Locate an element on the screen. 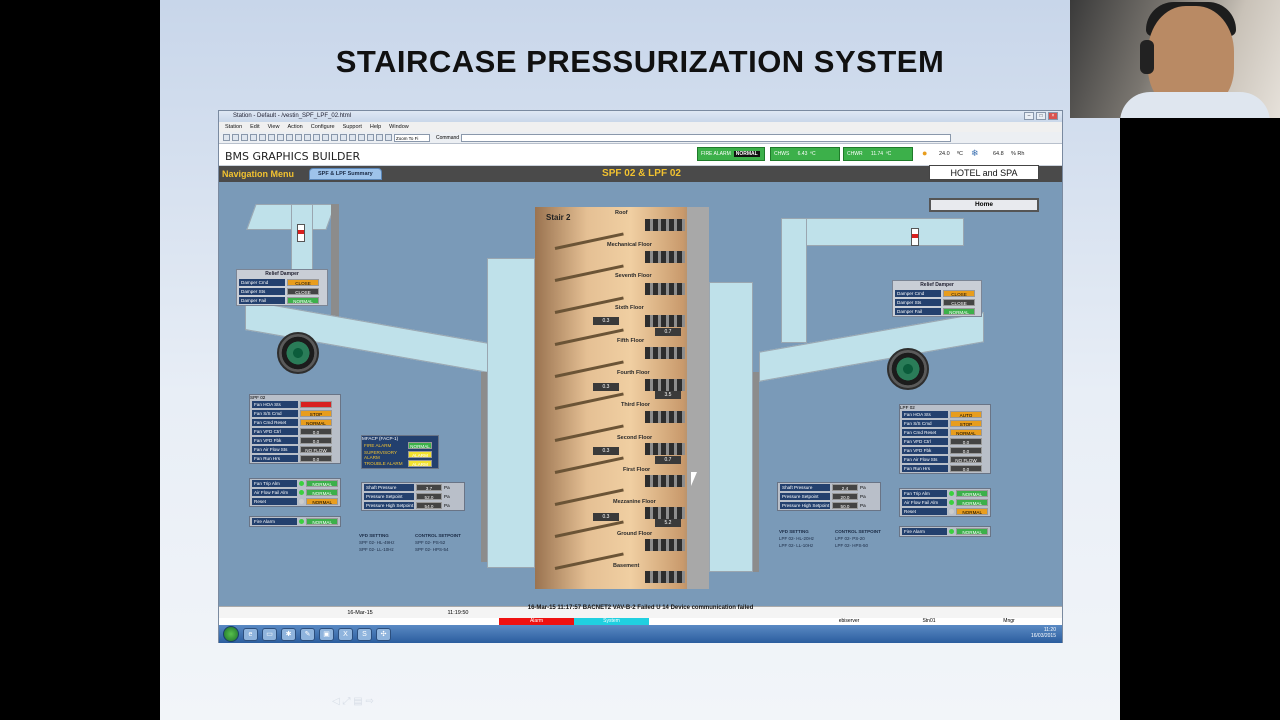 Image resolution: width=1280 pixels, height=720 pixels. panel-row: Pressure Setpoint 52.0 Pa is located at coordinates (413, 496).